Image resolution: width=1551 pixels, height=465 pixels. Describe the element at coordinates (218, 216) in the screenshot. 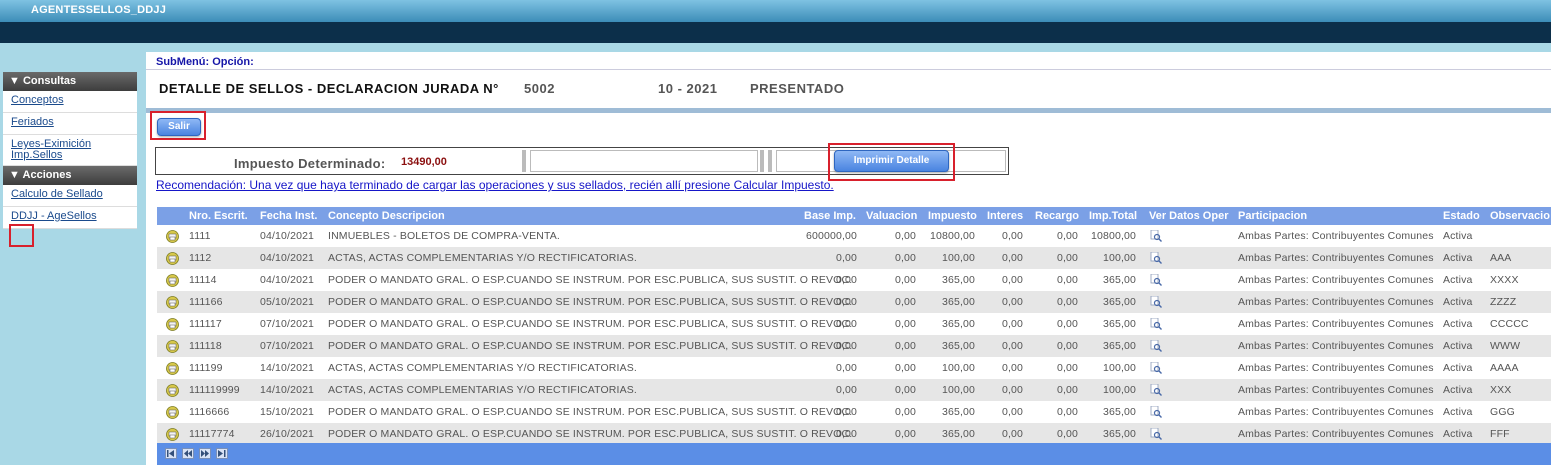

I see `col-nro-escrit: Nro. Escrit.` at that location.